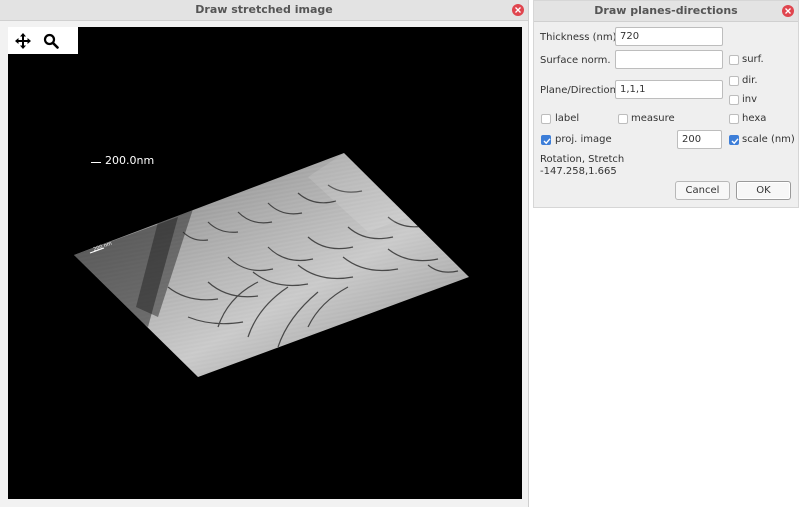  Describe the element at coordinates (578, 171) in the screenshot. I see `rotation-value: -147.258,1.665` at that location.